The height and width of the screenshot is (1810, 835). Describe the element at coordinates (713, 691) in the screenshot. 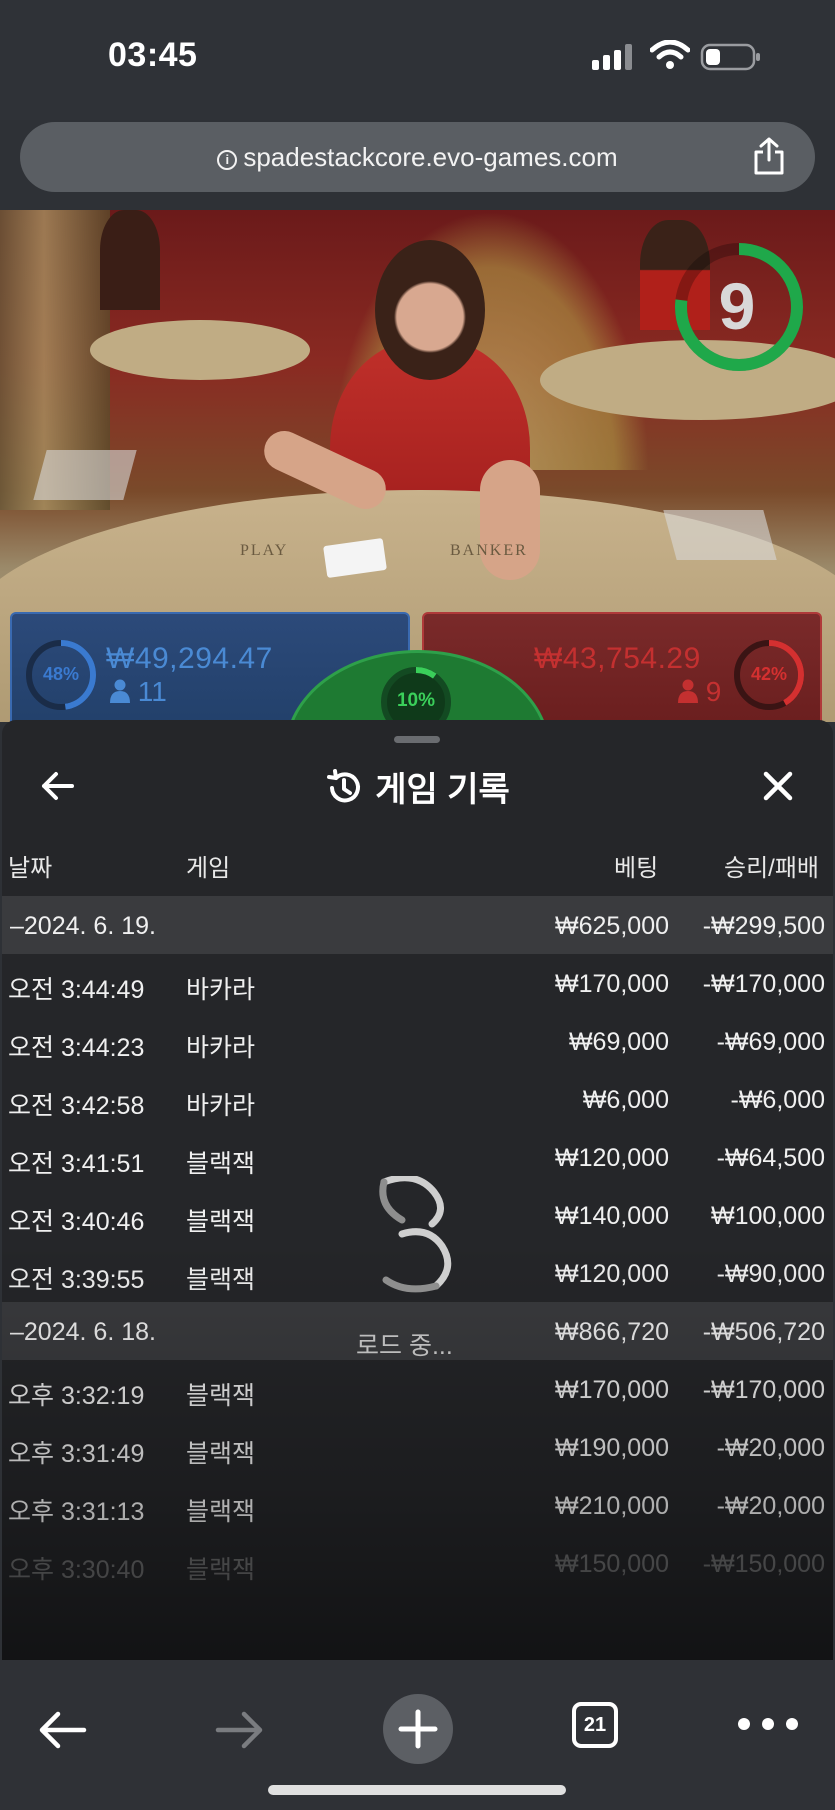

I see `banker-count-value: 9` at that location.